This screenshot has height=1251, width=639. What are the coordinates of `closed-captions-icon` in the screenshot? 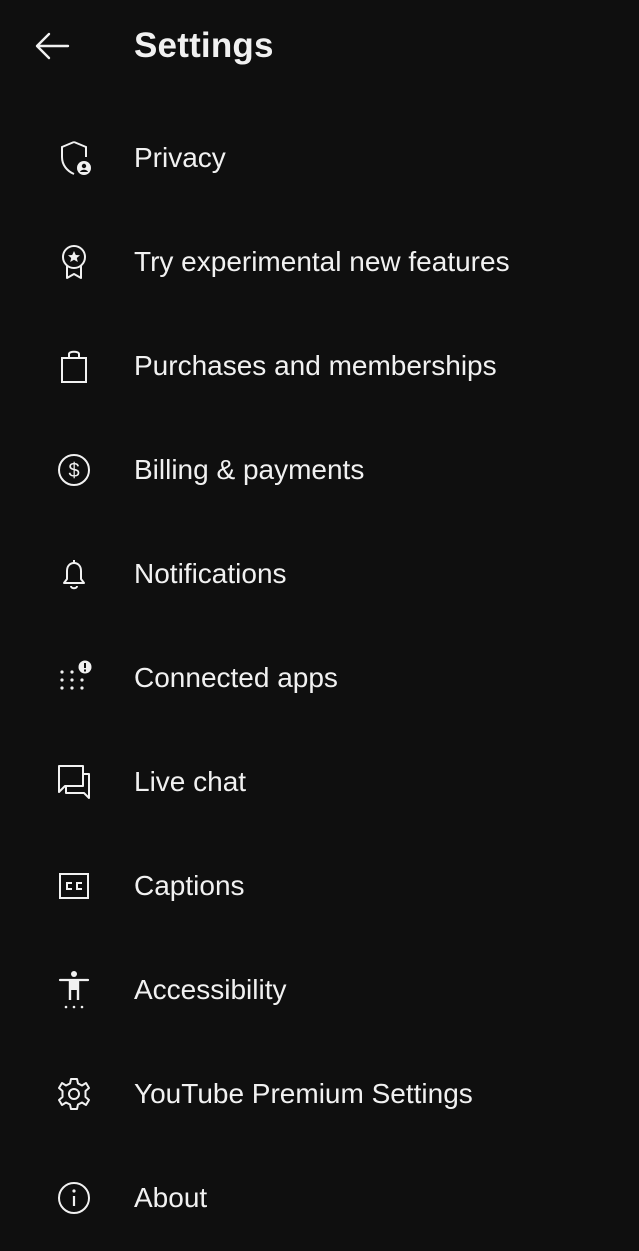 It's located at (74, 886).